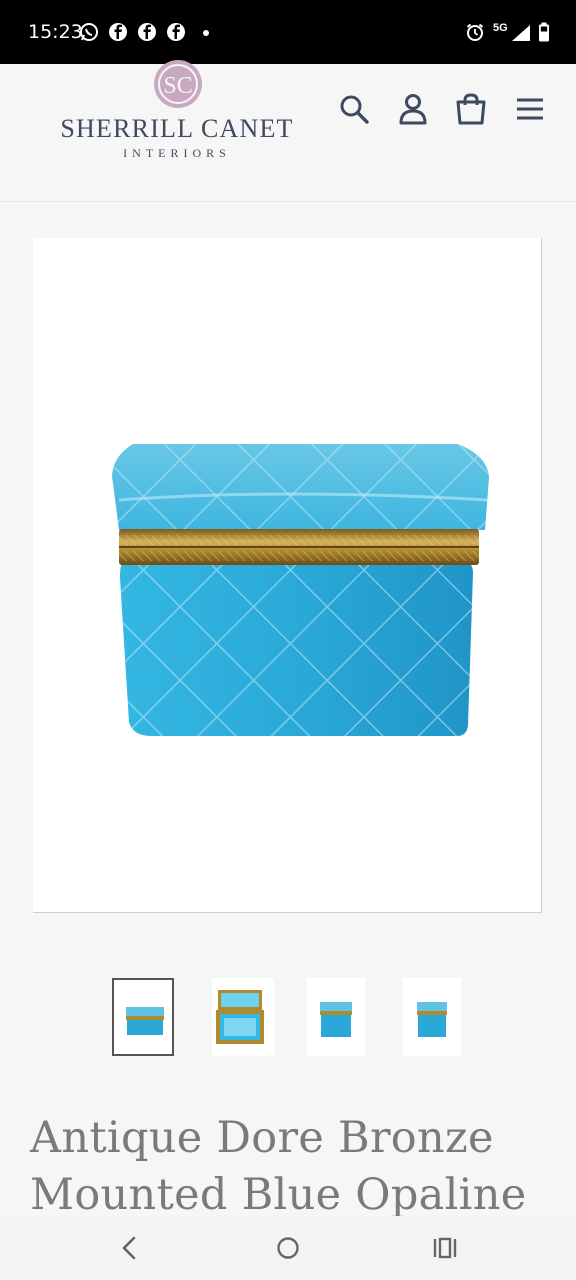 Image resolution: width=576 pixels, height=1280 pixels. I want to click on thumbnail-image-open-box, so click(240, 1017).